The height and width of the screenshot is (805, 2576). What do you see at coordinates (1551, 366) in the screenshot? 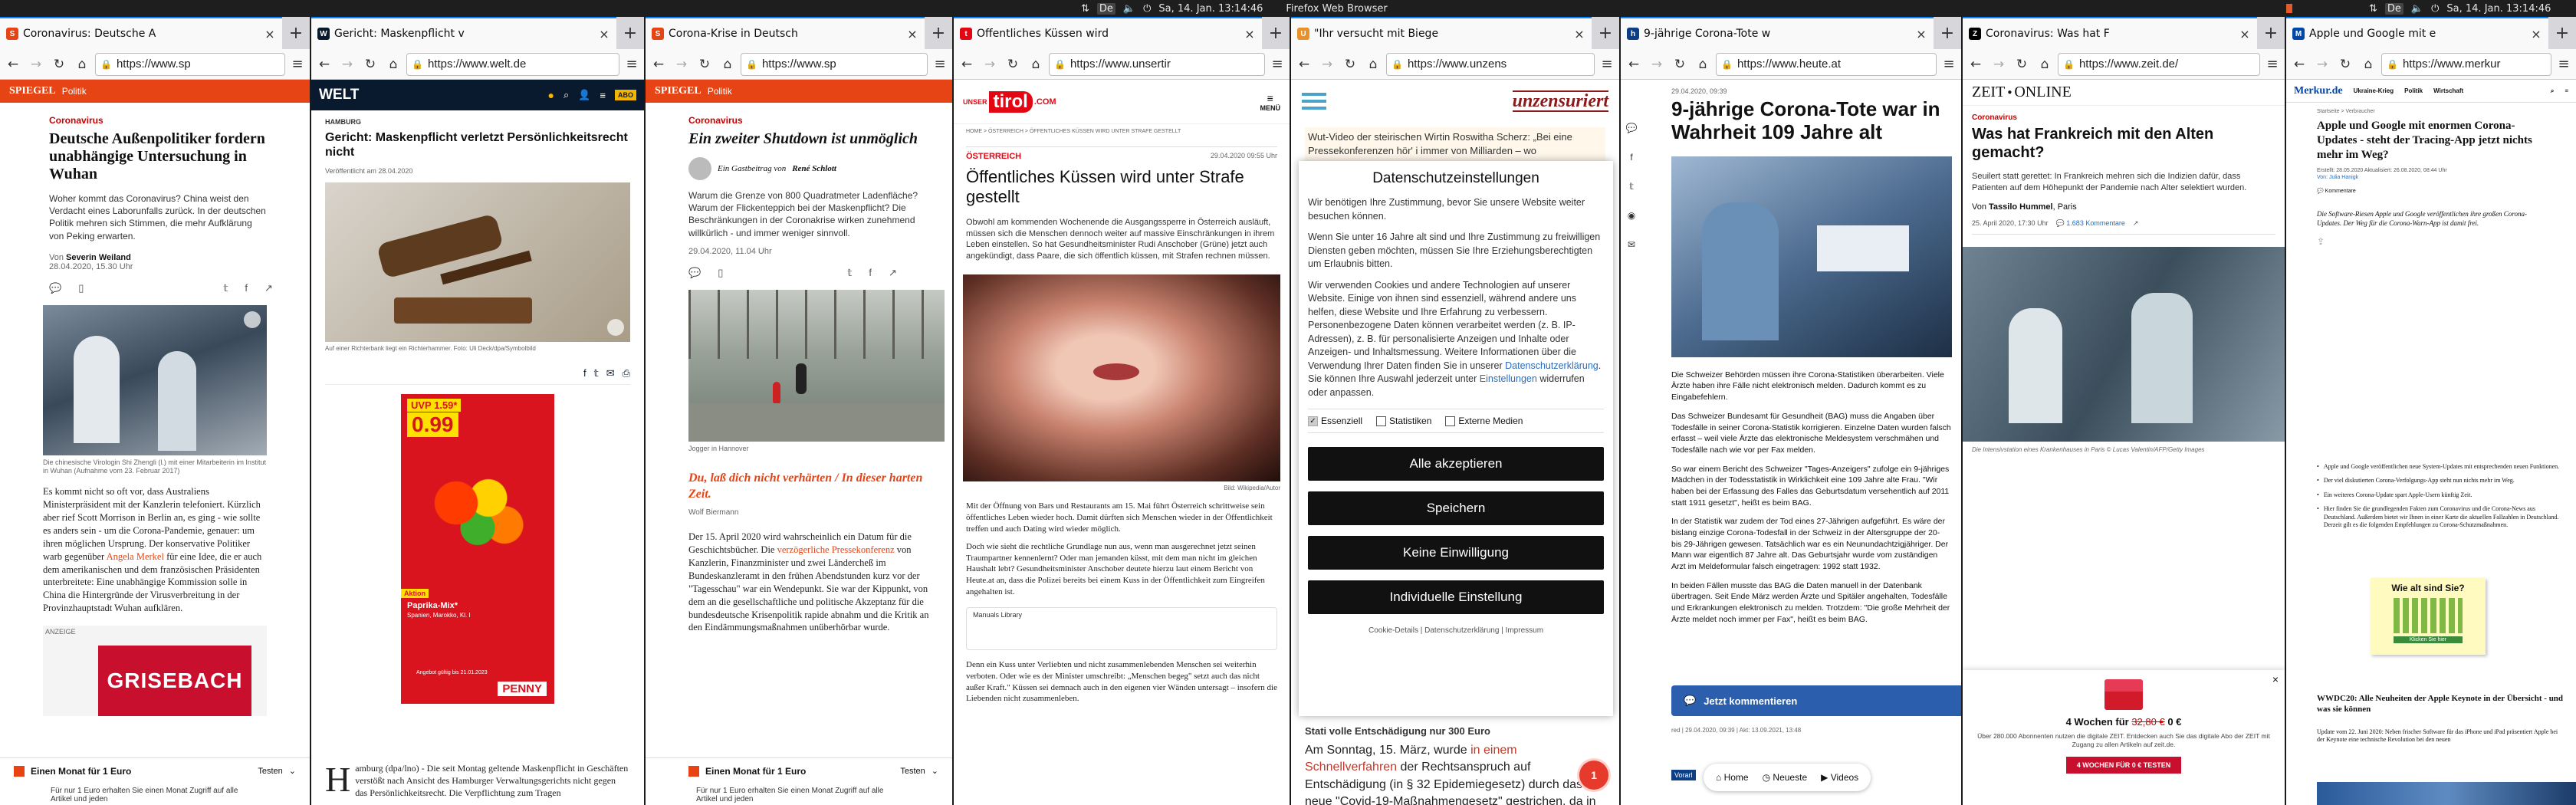
I see `privacy-policy-link: Datenschutzerklärung` at bounding box center [1551, 366].